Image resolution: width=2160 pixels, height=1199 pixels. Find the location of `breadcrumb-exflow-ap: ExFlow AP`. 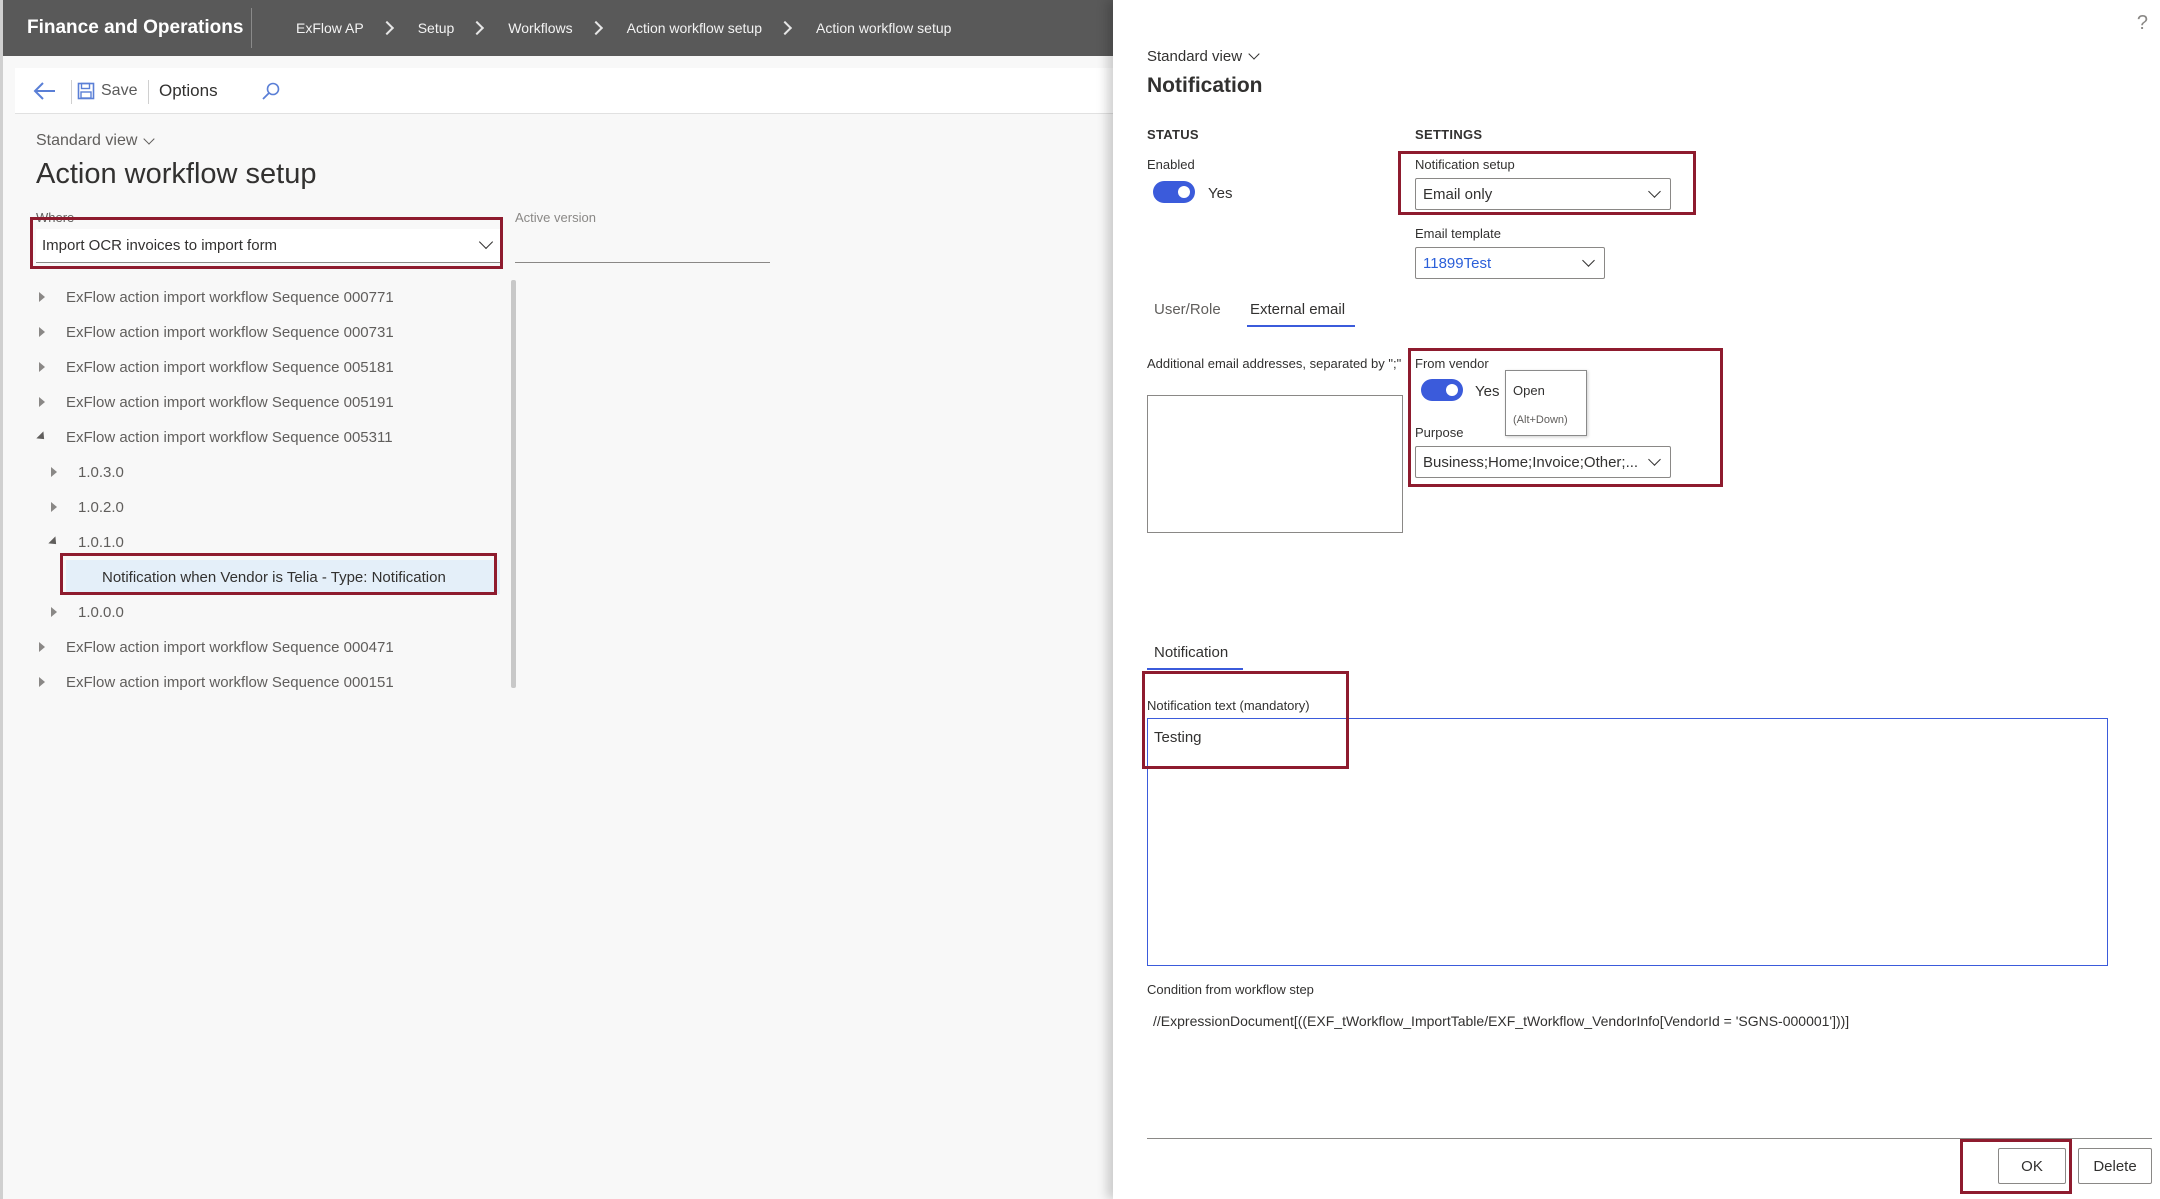

breadcrumb-exflow-ap: ExFlow AP is located at coordinates (330, 28).